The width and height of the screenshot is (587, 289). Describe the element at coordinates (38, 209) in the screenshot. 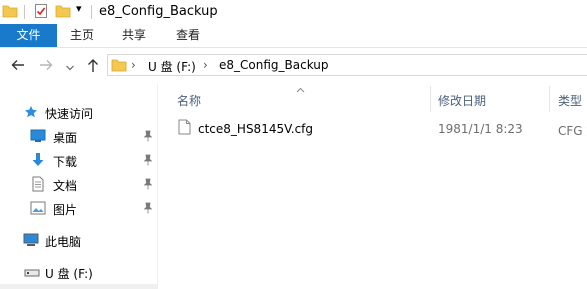

I see `pictures-icon` at that location.